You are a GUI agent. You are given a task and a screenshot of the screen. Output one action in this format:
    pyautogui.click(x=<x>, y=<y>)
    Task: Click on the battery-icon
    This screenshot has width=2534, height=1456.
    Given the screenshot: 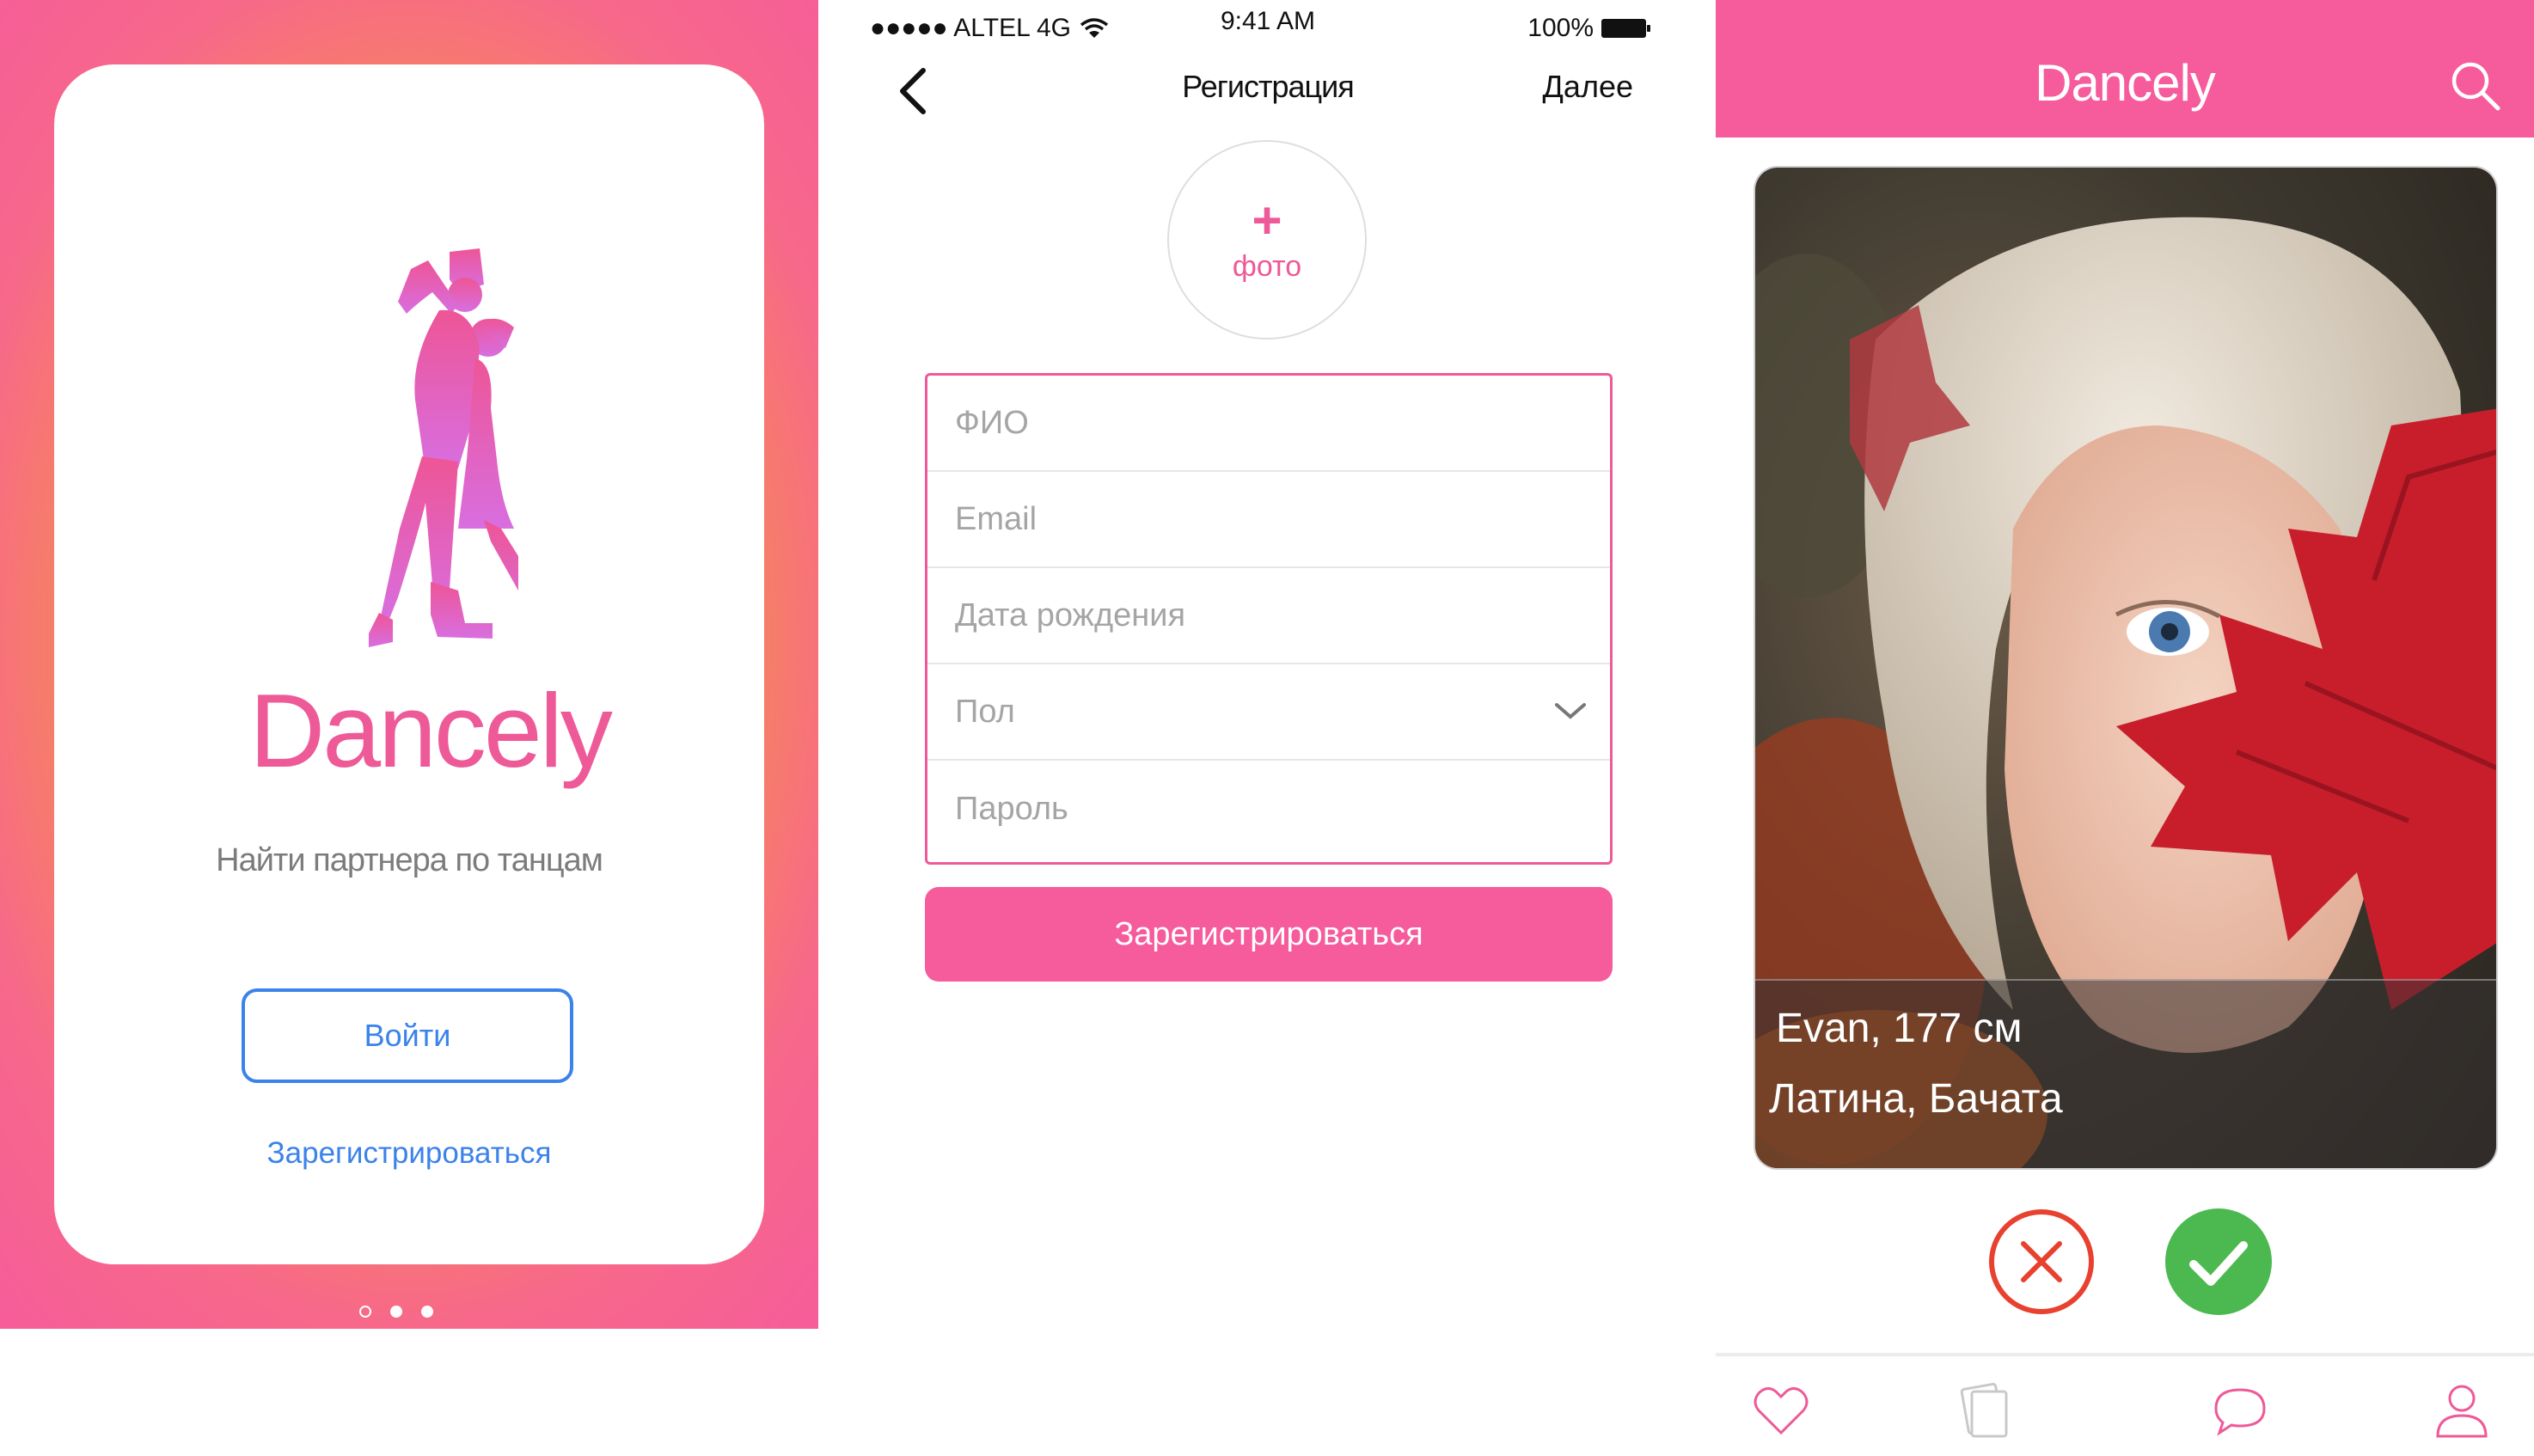 What is the action you would take?
    pyautogui.click(x=1625, y=28)
    